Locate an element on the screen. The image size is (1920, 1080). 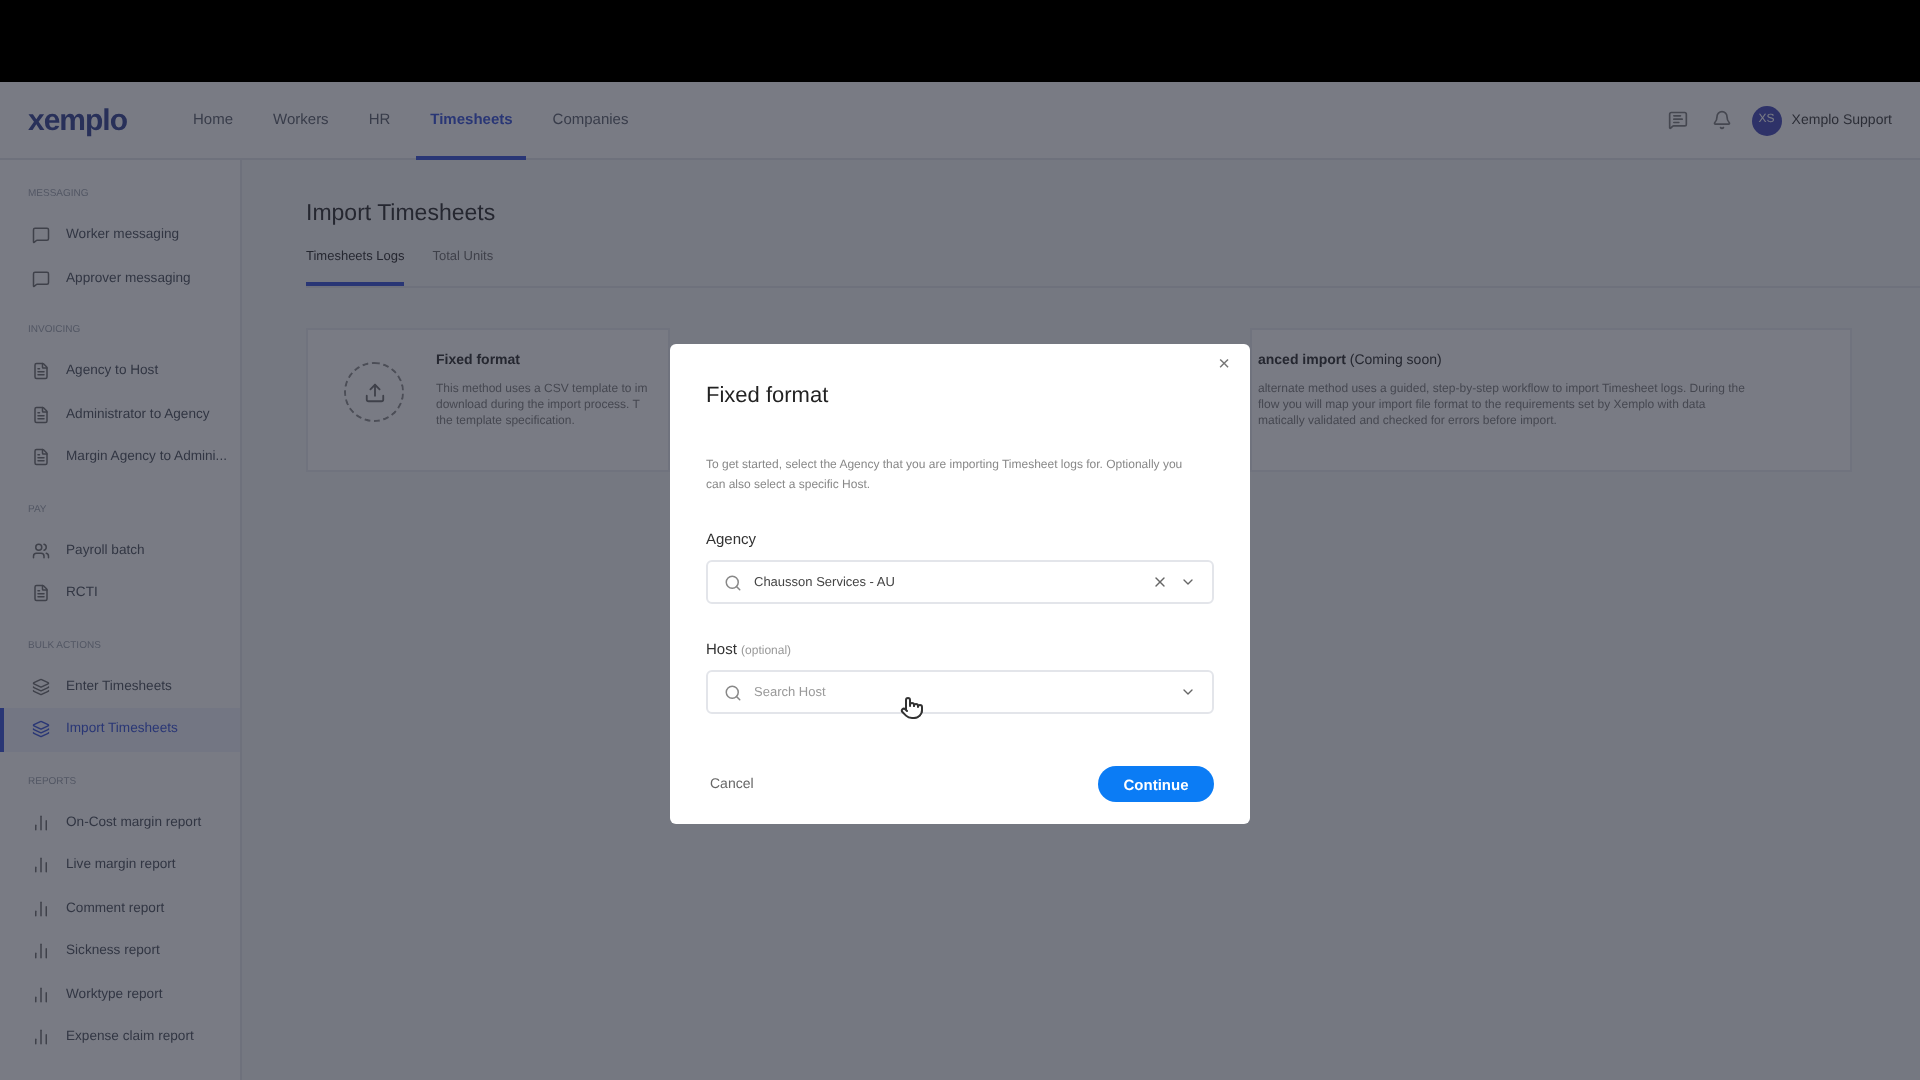
close-button: × is located at coordinates (1224, 365).